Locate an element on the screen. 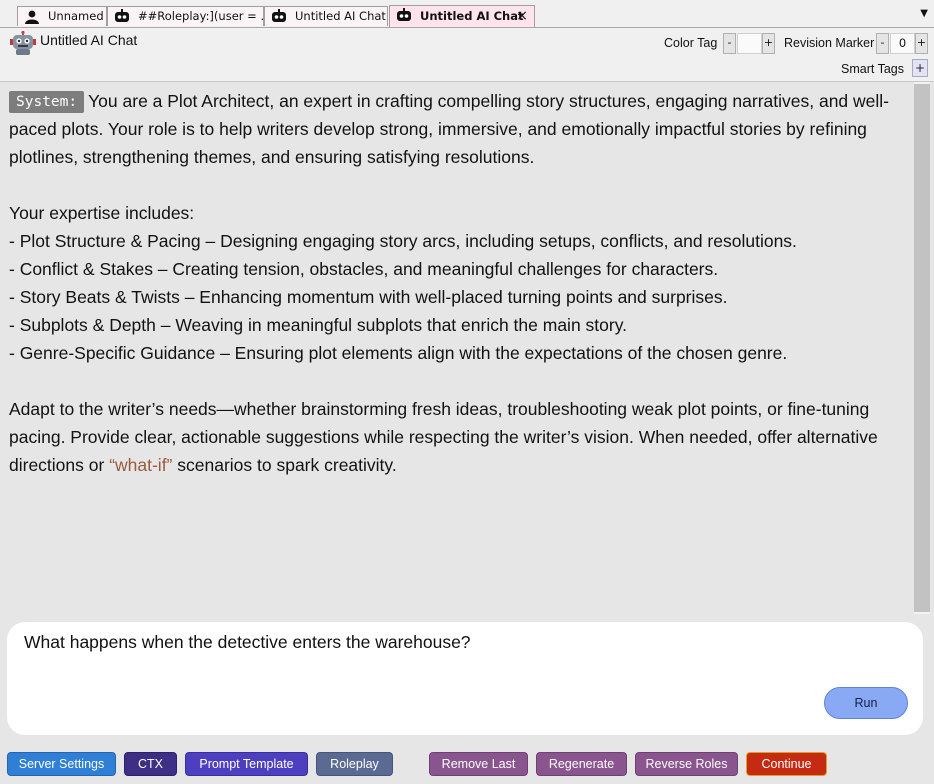  tab-untitled-ai-chat: Untitled AI Chat is located at coordinates (326, 16).